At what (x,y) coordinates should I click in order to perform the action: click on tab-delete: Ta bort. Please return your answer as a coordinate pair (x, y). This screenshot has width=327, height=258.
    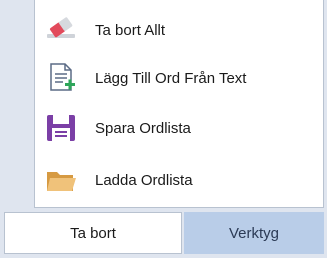
    Looking at the image, I should click on (93, 233).